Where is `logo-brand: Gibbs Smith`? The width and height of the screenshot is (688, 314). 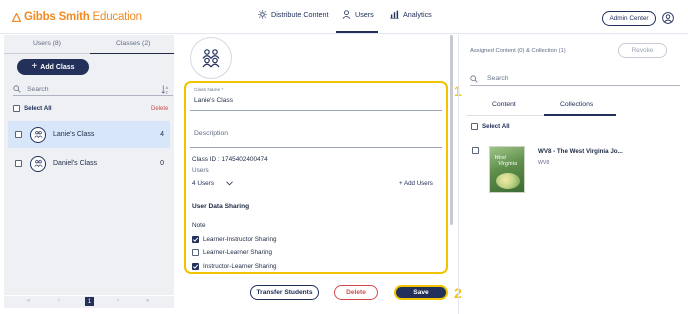
logo-brand: Gibbs Smith is located at coordinates (57, 17).